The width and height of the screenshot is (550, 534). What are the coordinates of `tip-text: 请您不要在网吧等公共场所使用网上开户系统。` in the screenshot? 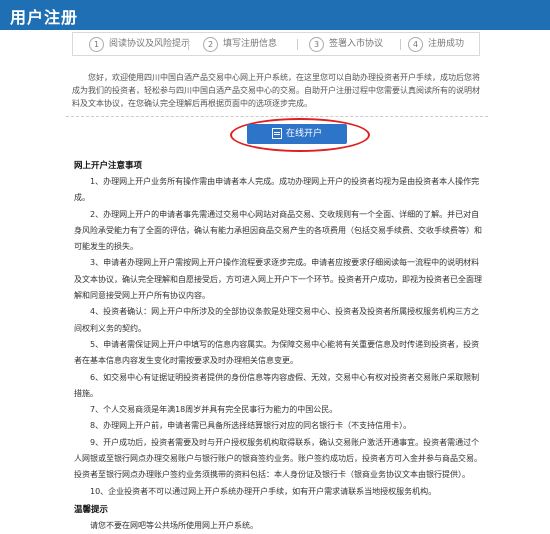 It's located at (174, 525).